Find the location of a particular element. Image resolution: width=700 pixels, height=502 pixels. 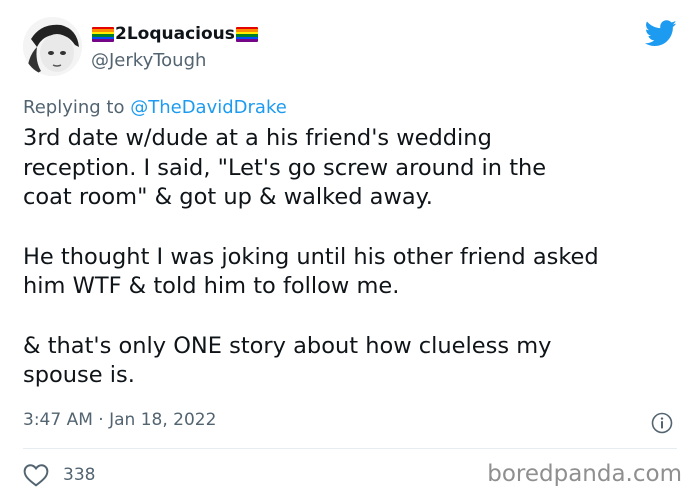

display-name: 2Loquacious is located at coordinates (175, 34).